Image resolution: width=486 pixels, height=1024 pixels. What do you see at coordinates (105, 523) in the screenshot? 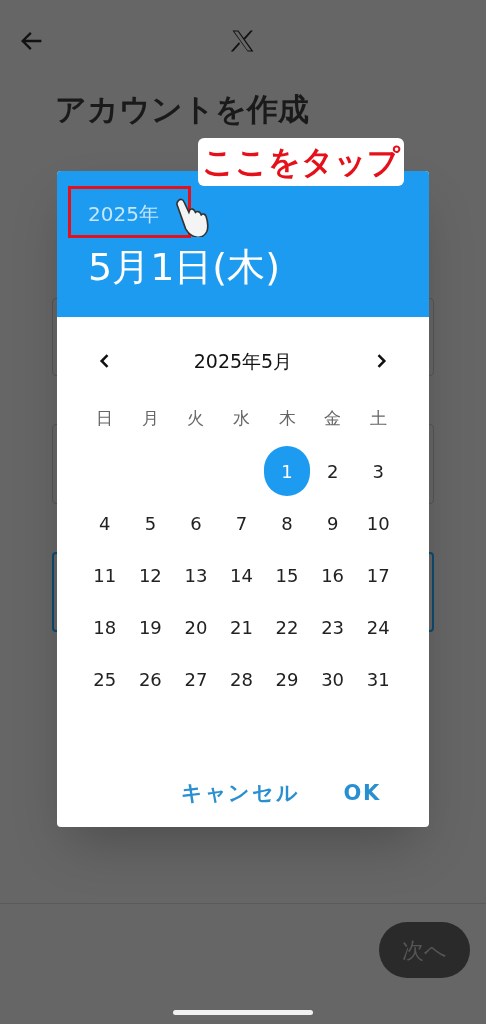
I see `day-cell: 4` at bounding box center [105, 523].